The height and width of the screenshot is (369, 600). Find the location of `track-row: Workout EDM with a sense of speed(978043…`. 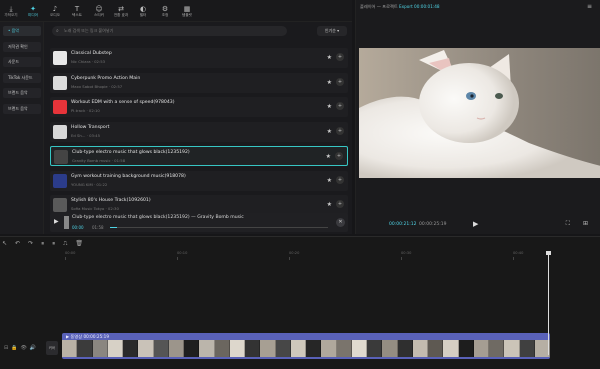

track-row: Workout EDM with a sense of speed(978043… is located at coordinates (199, 107).